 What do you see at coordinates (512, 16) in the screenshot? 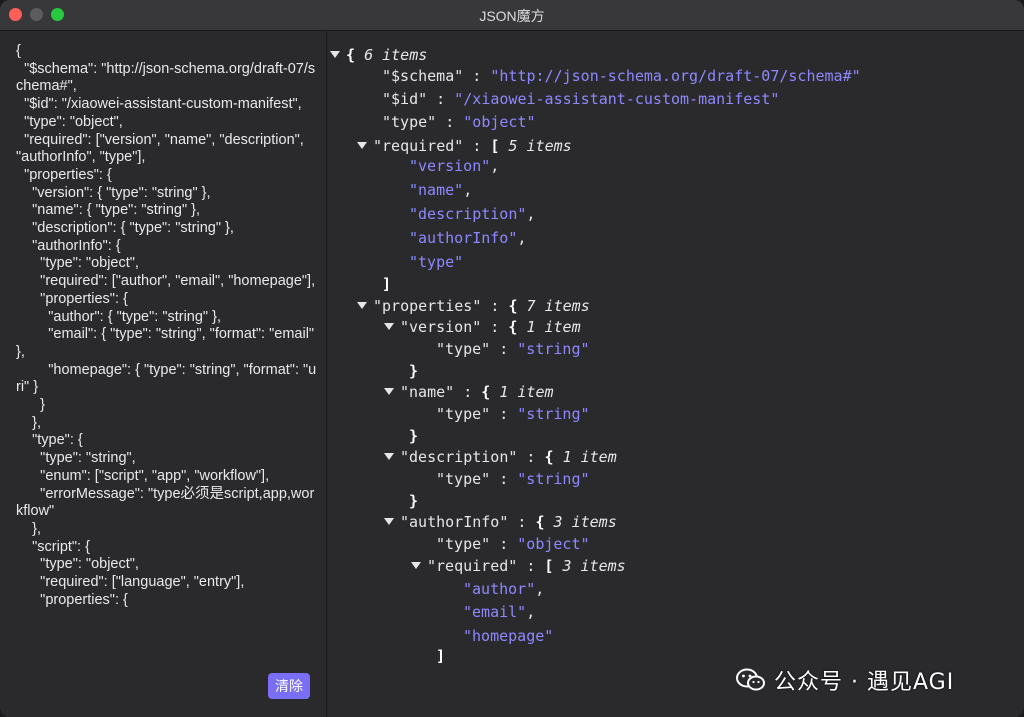
I see `window-title: JSON魔方` at bounding box center [512, 16].